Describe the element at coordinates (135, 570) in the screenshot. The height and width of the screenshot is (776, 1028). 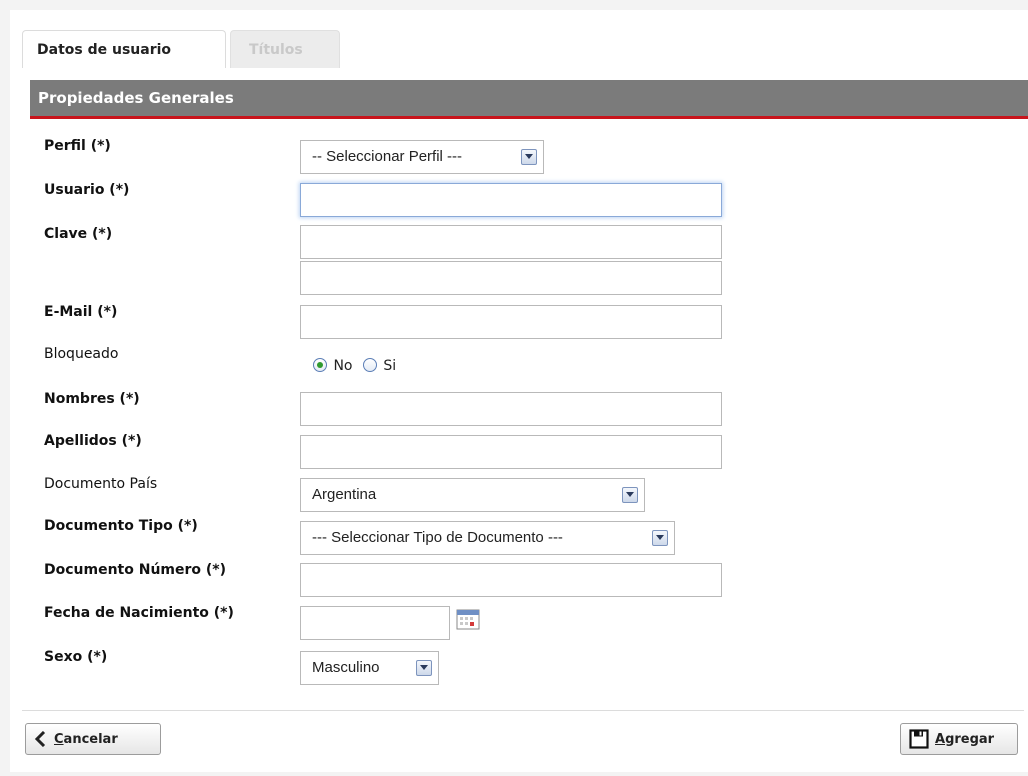
I see `documento-numero-label: Documento Número (*)` at that location.